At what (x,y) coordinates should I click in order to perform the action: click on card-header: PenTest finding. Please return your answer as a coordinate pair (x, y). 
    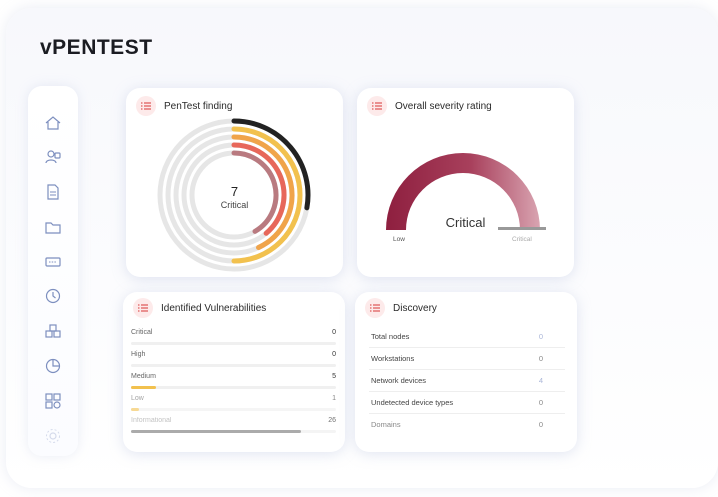
    Looking at the image, I should click on (184, 106).